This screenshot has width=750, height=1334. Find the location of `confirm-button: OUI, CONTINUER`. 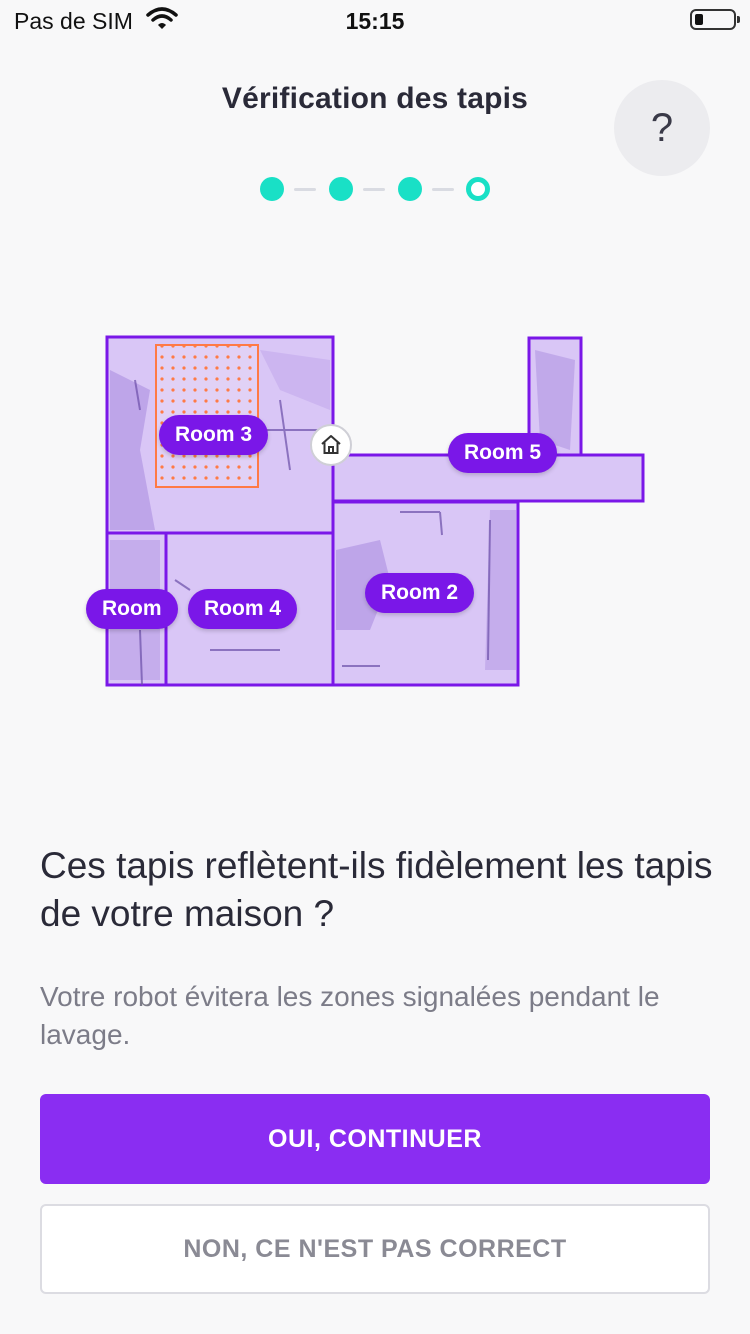

confirm-button: OUI, CONTINUER is located at coordinates (375, 1139).